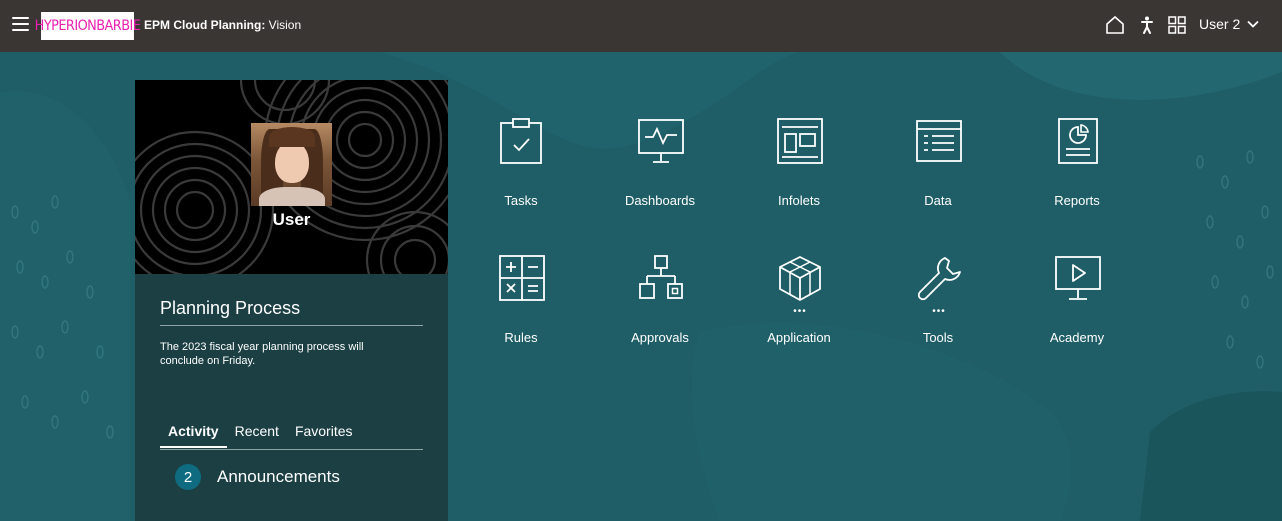 This screenshot has height=521, width=1282. I want to click on tile-dashboards: Dashboards, so click(660, 172).